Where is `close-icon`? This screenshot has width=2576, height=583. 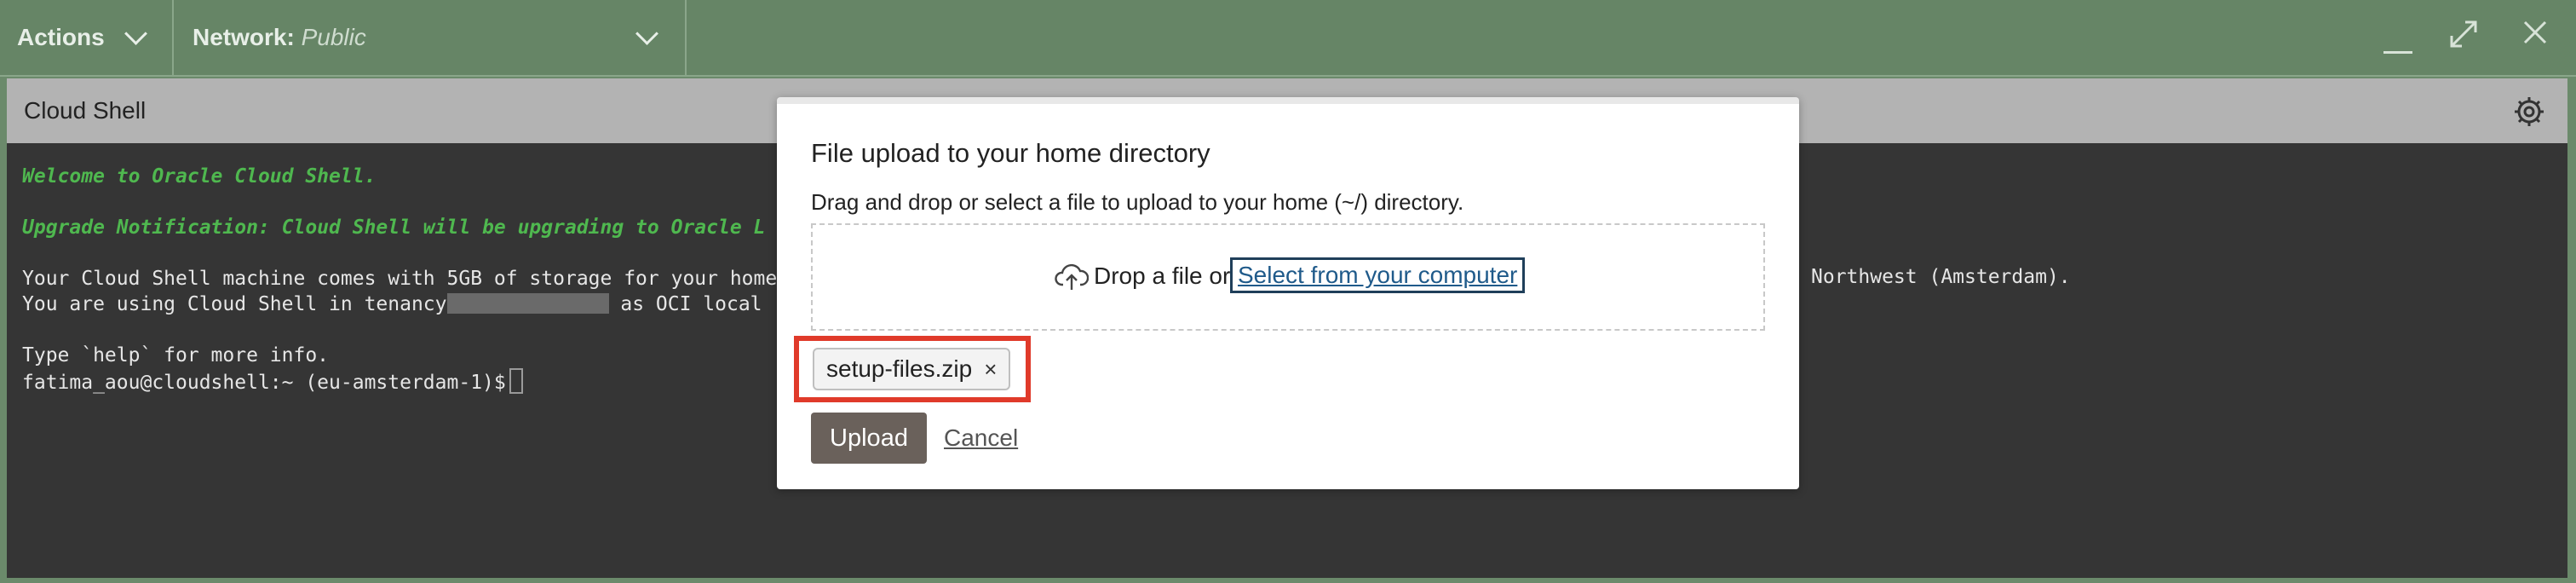
close-icon is located at coordinates (2535, 32).